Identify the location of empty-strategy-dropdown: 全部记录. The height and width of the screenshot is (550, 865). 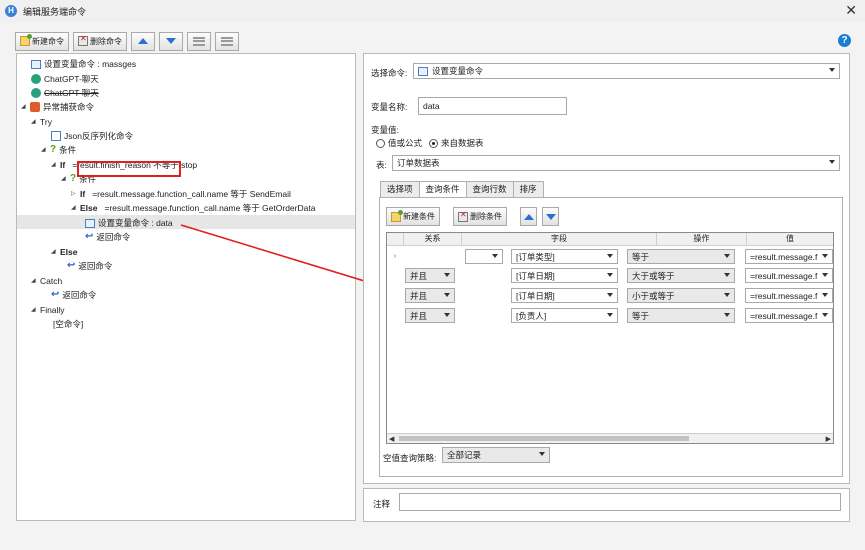
(496, 455).